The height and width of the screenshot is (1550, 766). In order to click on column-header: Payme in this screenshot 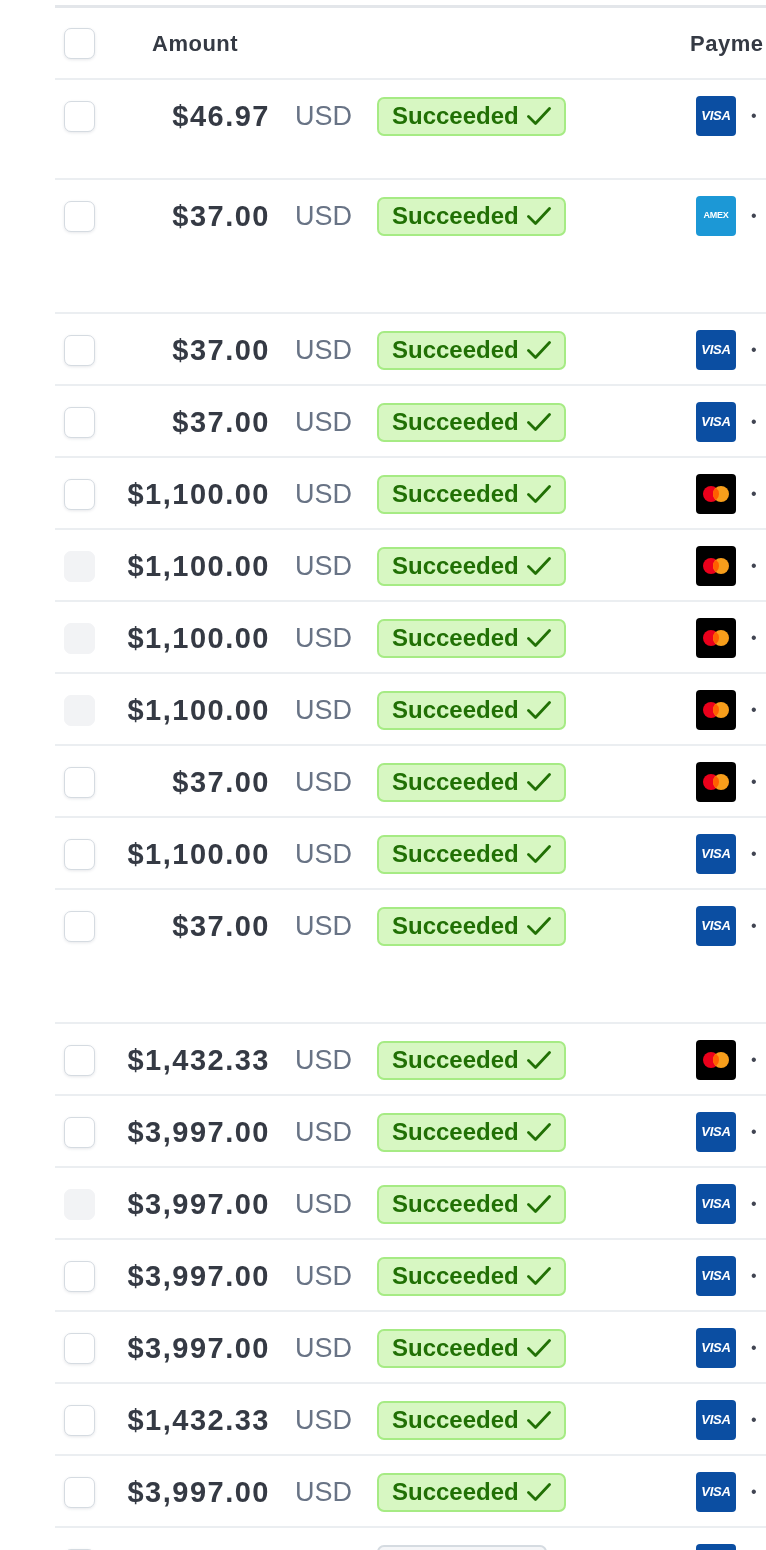, I will do `click(727, 43)`.